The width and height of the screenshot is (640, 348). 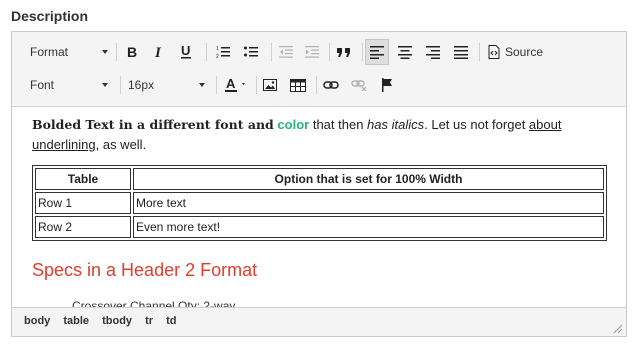 I want to click on align-justify-button, so click(x=461, y=52).